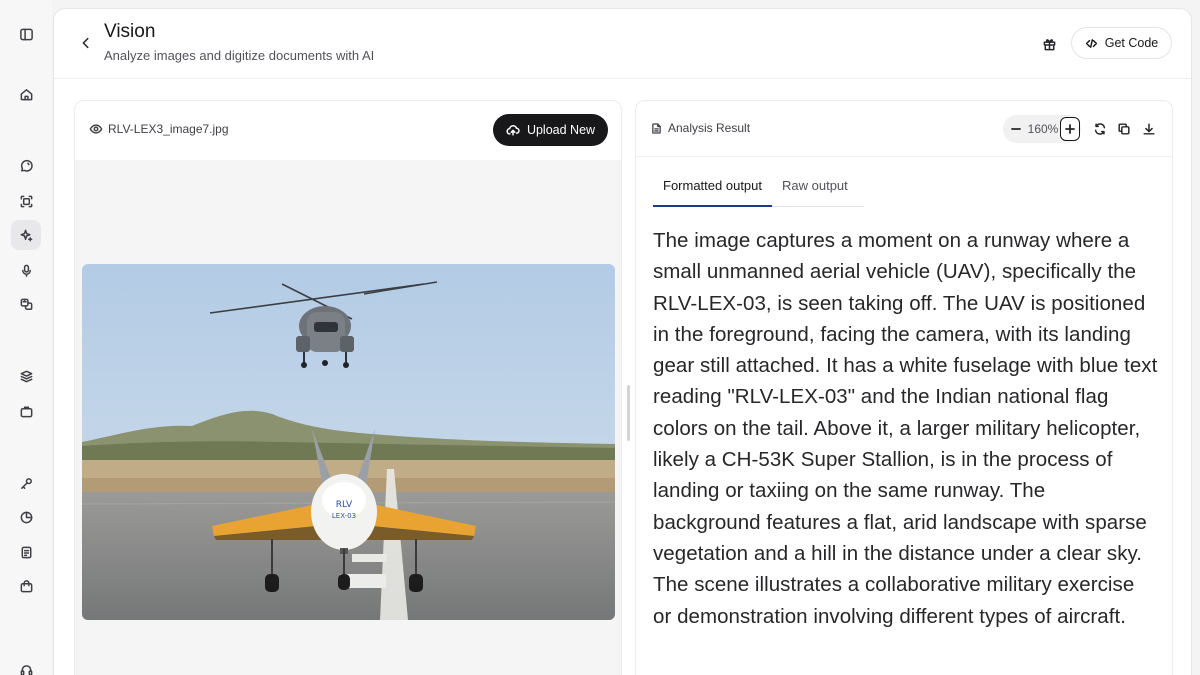  I want to click on refresh-icon, so click(1100, 129).